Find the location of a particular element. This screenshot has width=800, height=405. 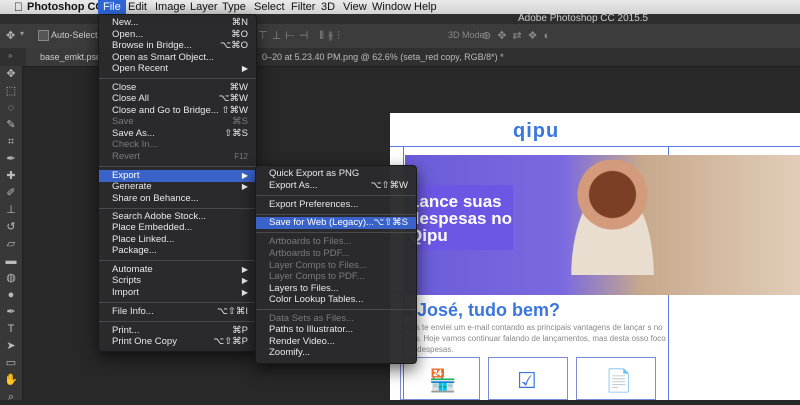

brush-tool-icon: ✐ is located at coordinates (11, 193).